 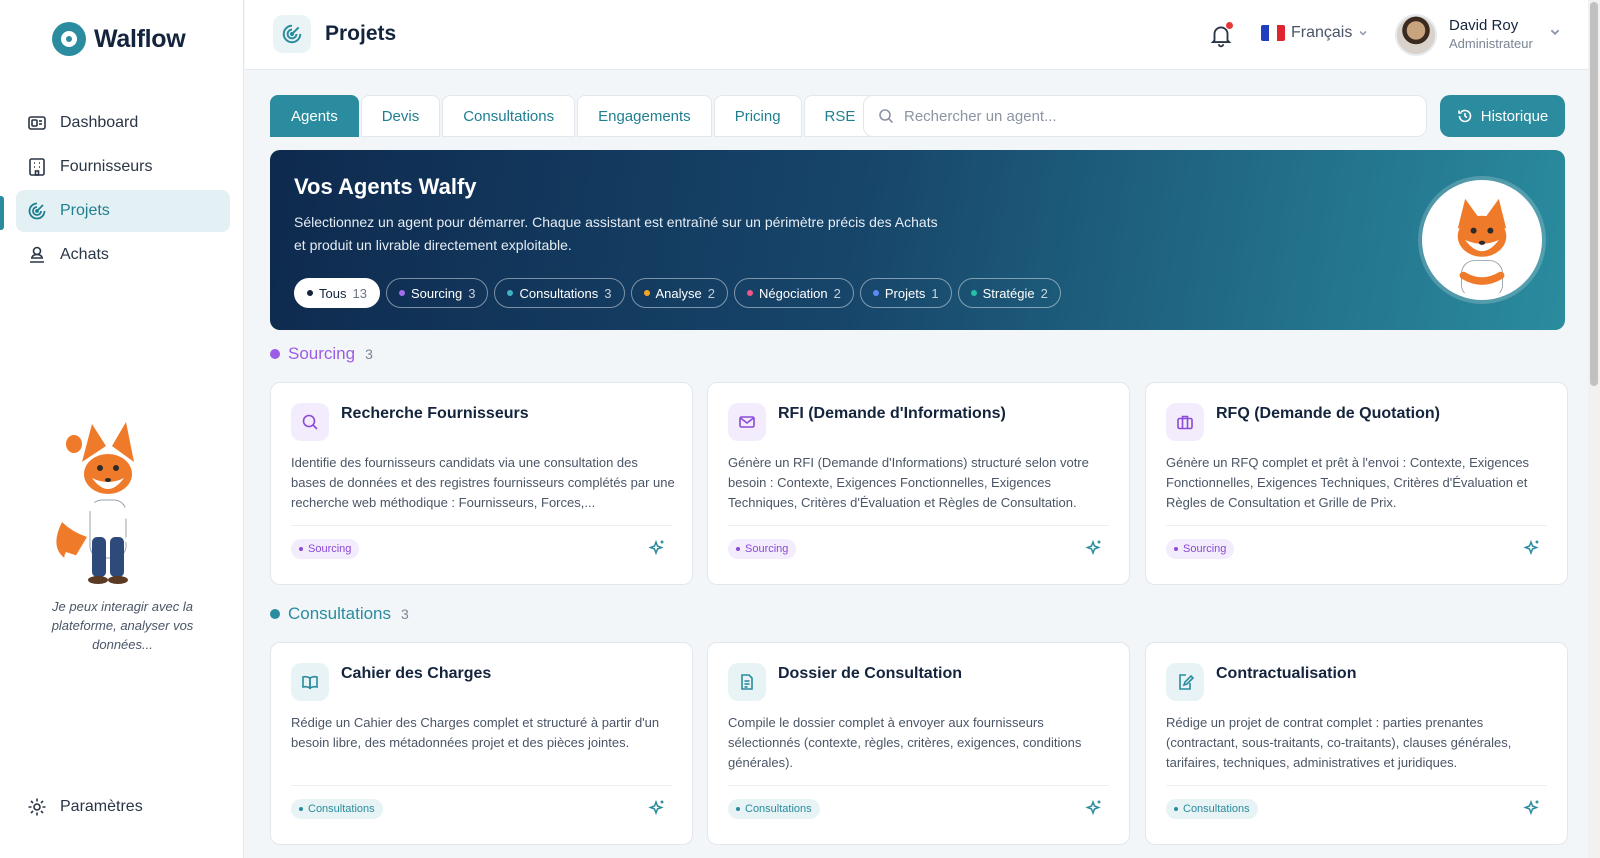 I want to click on app-logo: Walflow, so click(x=119, y=39).